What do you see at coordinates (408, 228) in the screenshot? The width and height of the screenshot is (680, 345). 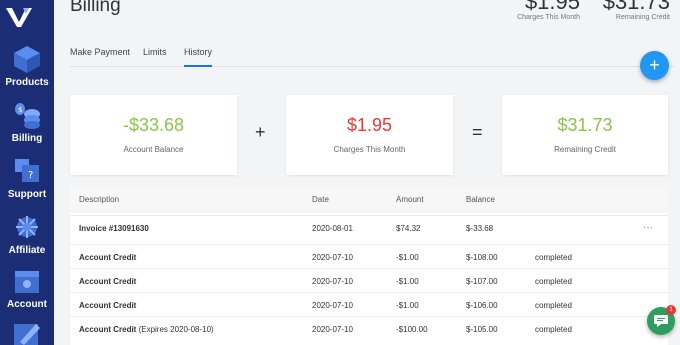 I see `row-amount: $74.32` at bounding box center [408, 228].